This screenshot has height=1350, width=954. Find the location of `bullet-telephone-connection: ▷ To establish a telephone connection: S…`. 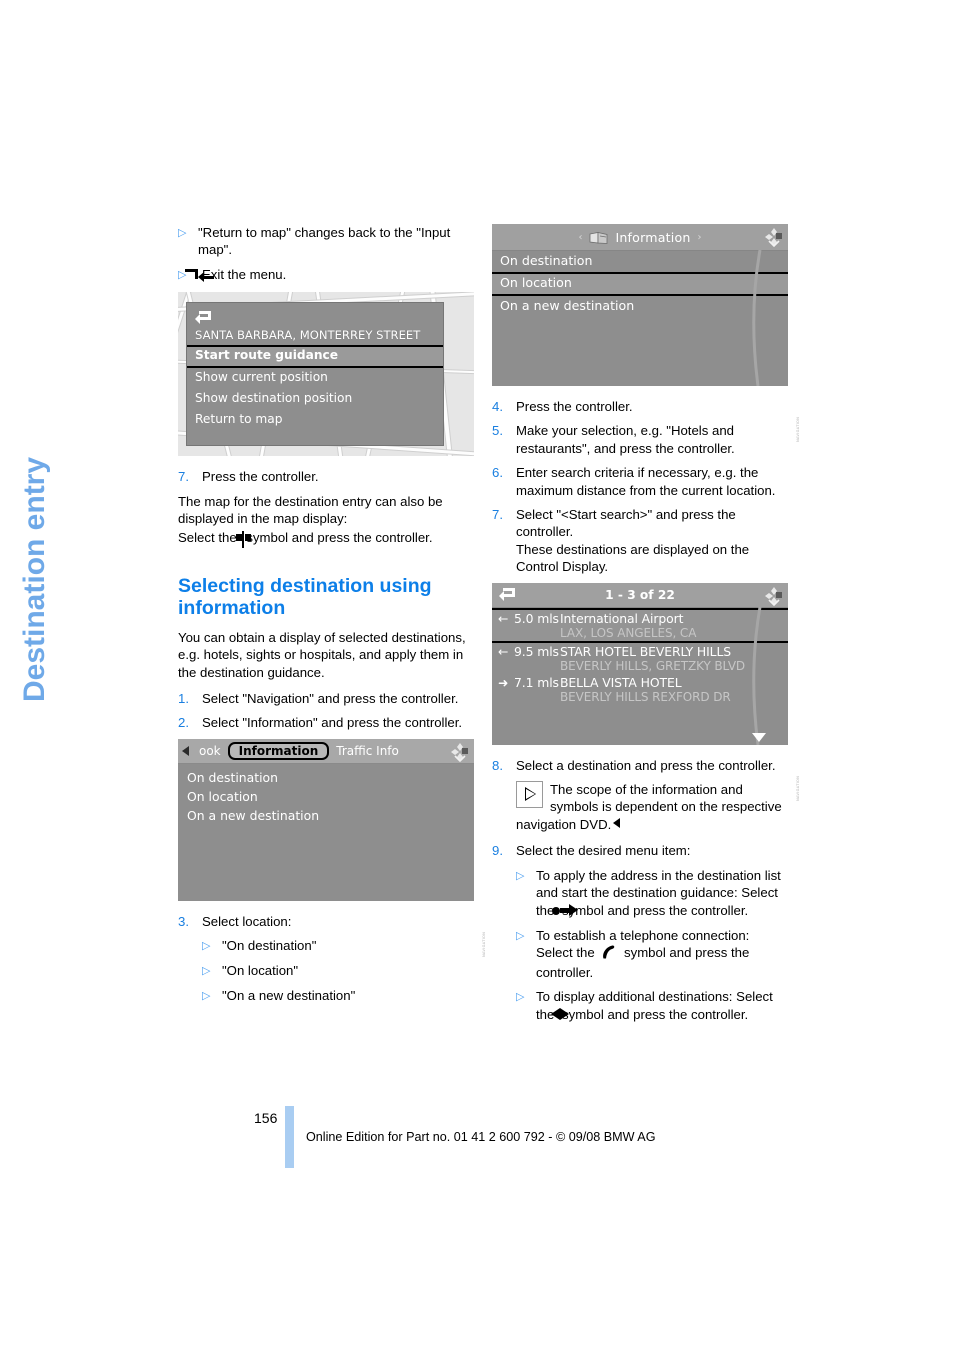

bullet-telephone-connection: ▷ To establish a telephone connection: S… is located at coordinates (652, 954).